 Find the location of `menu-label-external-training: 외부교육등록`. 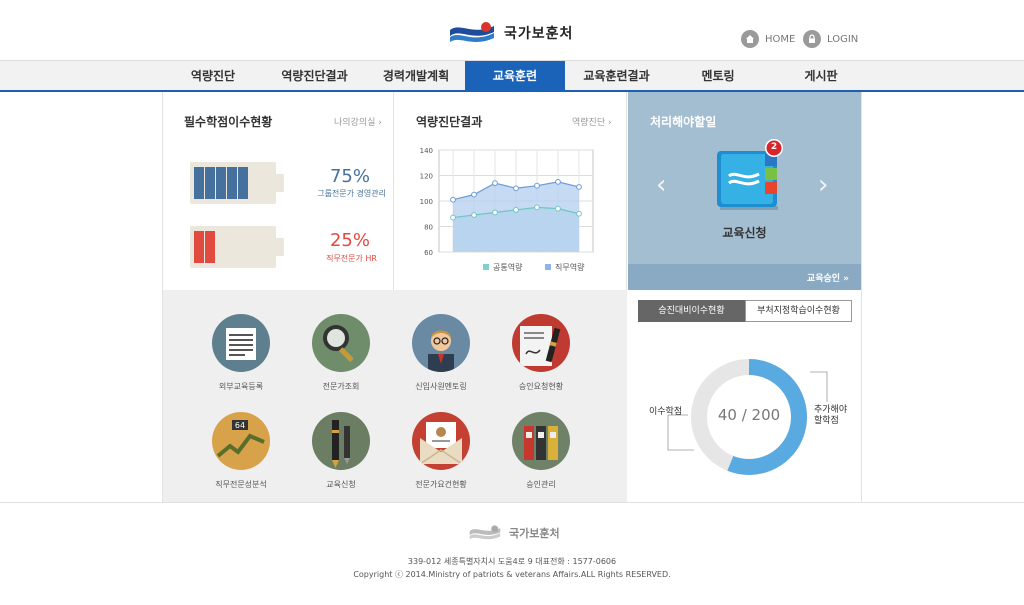

menu-label-external-training: 외부교육등록 is located at coordinates (241, 386).